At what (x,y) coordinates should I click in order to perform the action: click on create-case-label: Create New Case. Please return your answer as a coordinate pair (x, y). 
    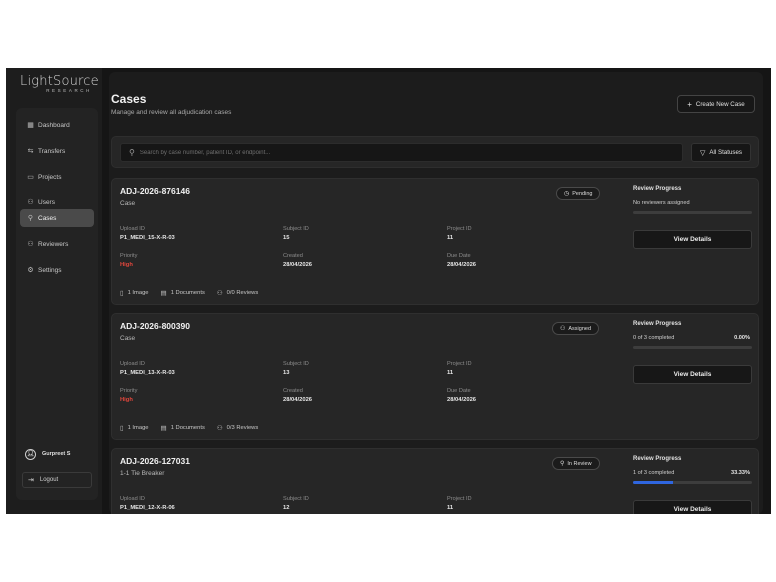
    Looking at the image, I should click on (720, 104).